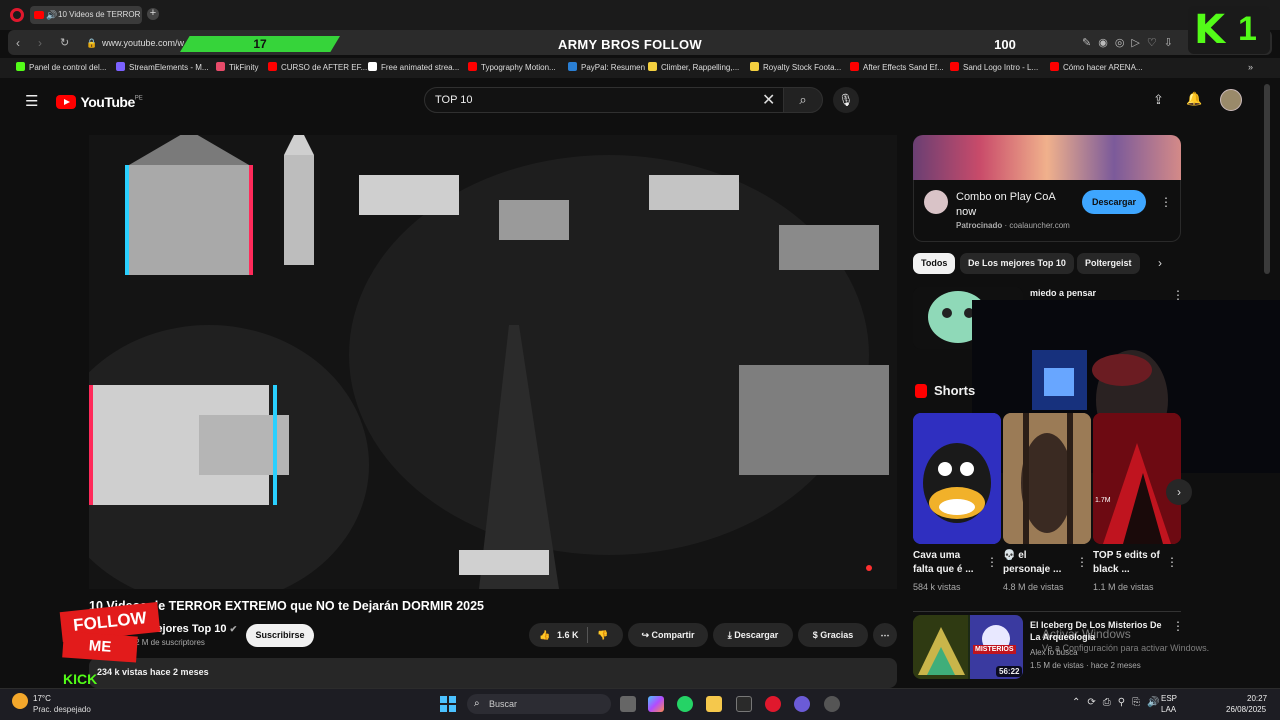 The height and width of the screenshot is (720, 1280). Describe the element at coordinates (544, 635) in the screenshot. I see `like-icon: 👍` at that location.